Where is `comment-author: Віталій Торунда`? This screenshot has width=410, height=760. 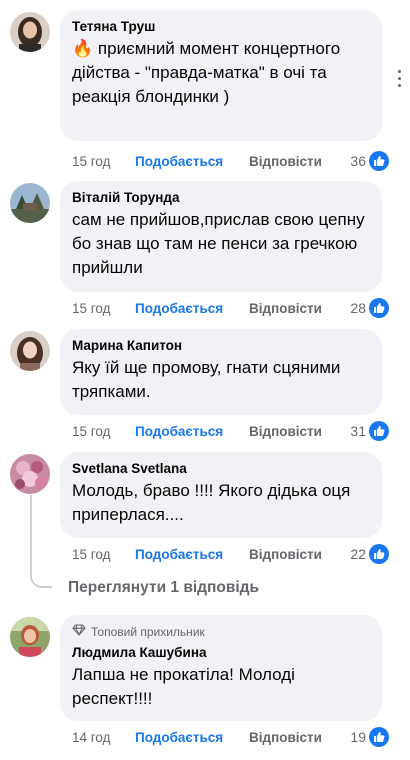 comment-author: Віталій Торунда is located at coordinates (221, 197).